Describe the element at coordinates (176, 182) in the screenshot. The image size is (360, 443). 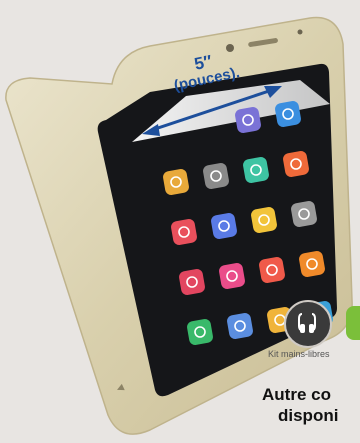
I see `flashlight-icon` at that location.